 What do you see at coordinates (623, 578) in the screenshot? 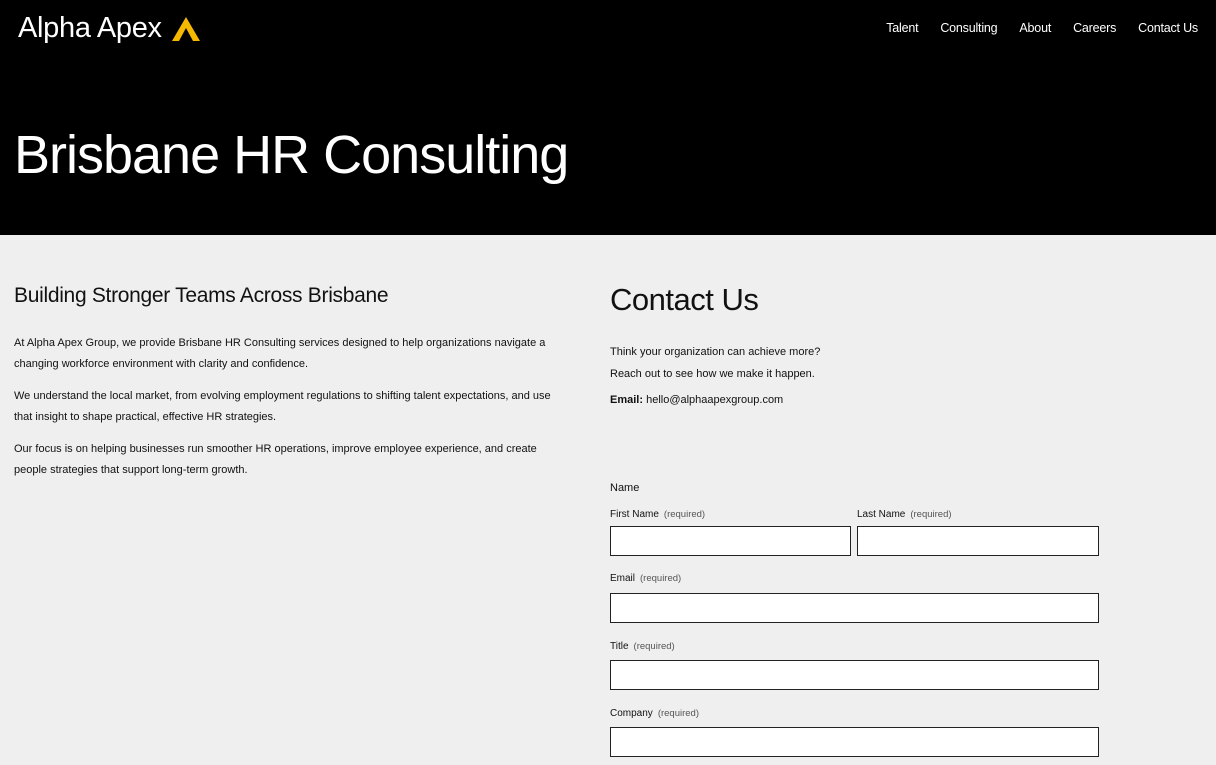
I see `email-field-label-text: Email` at bounding box center [623, 578].